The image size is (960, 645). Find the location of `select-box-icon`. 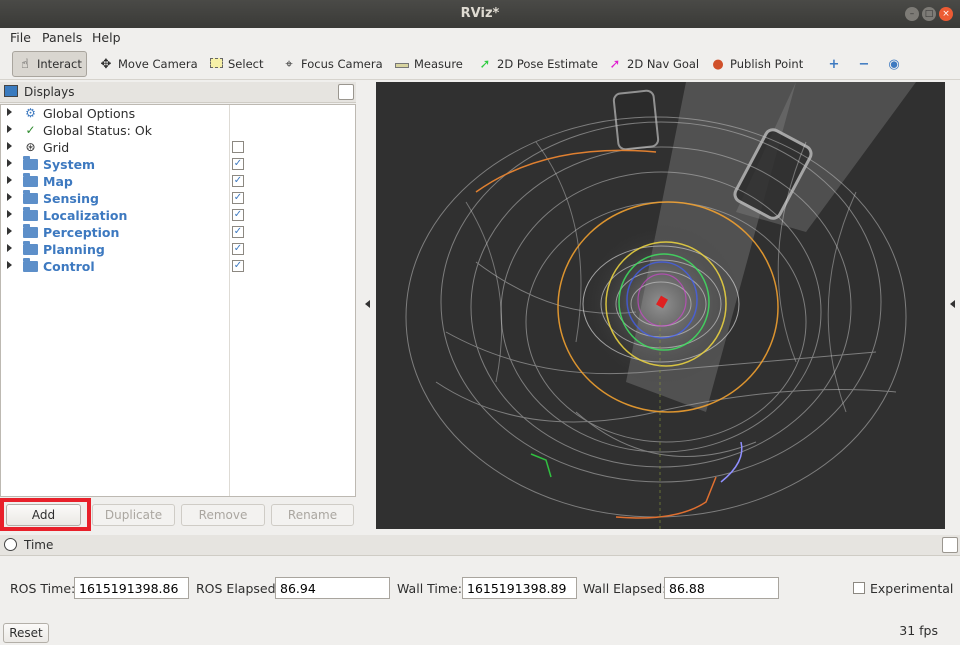

select-box-icon is located at coordinates (216, 64).